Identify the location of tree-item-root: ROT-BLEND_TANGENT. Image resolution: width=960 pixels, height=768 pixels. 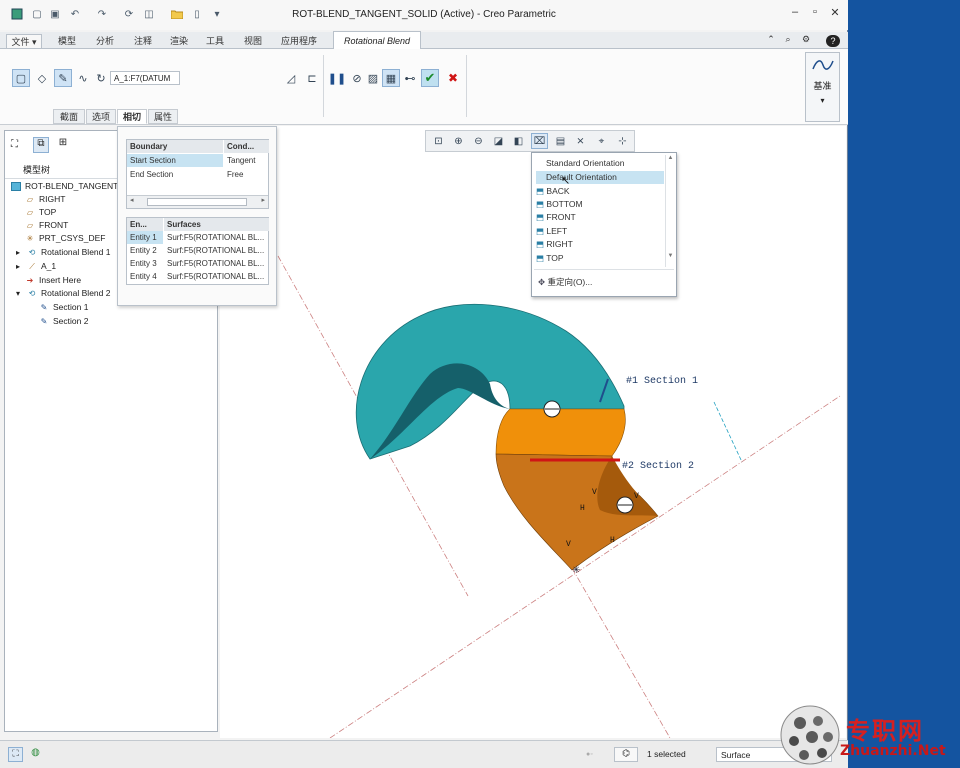
(64, 186).